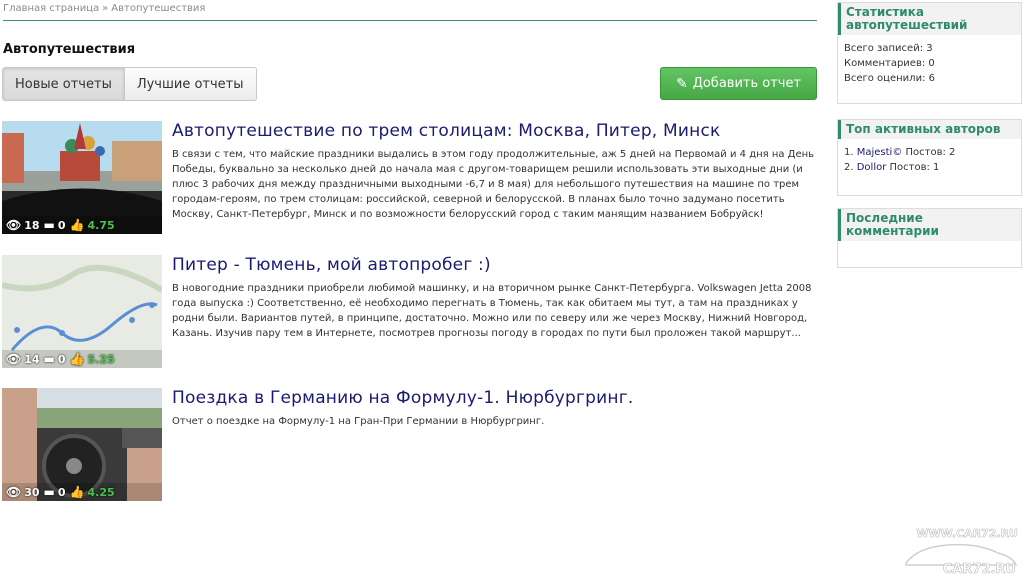  I want to click on views-stat: 👁 18, so click(23, 225).